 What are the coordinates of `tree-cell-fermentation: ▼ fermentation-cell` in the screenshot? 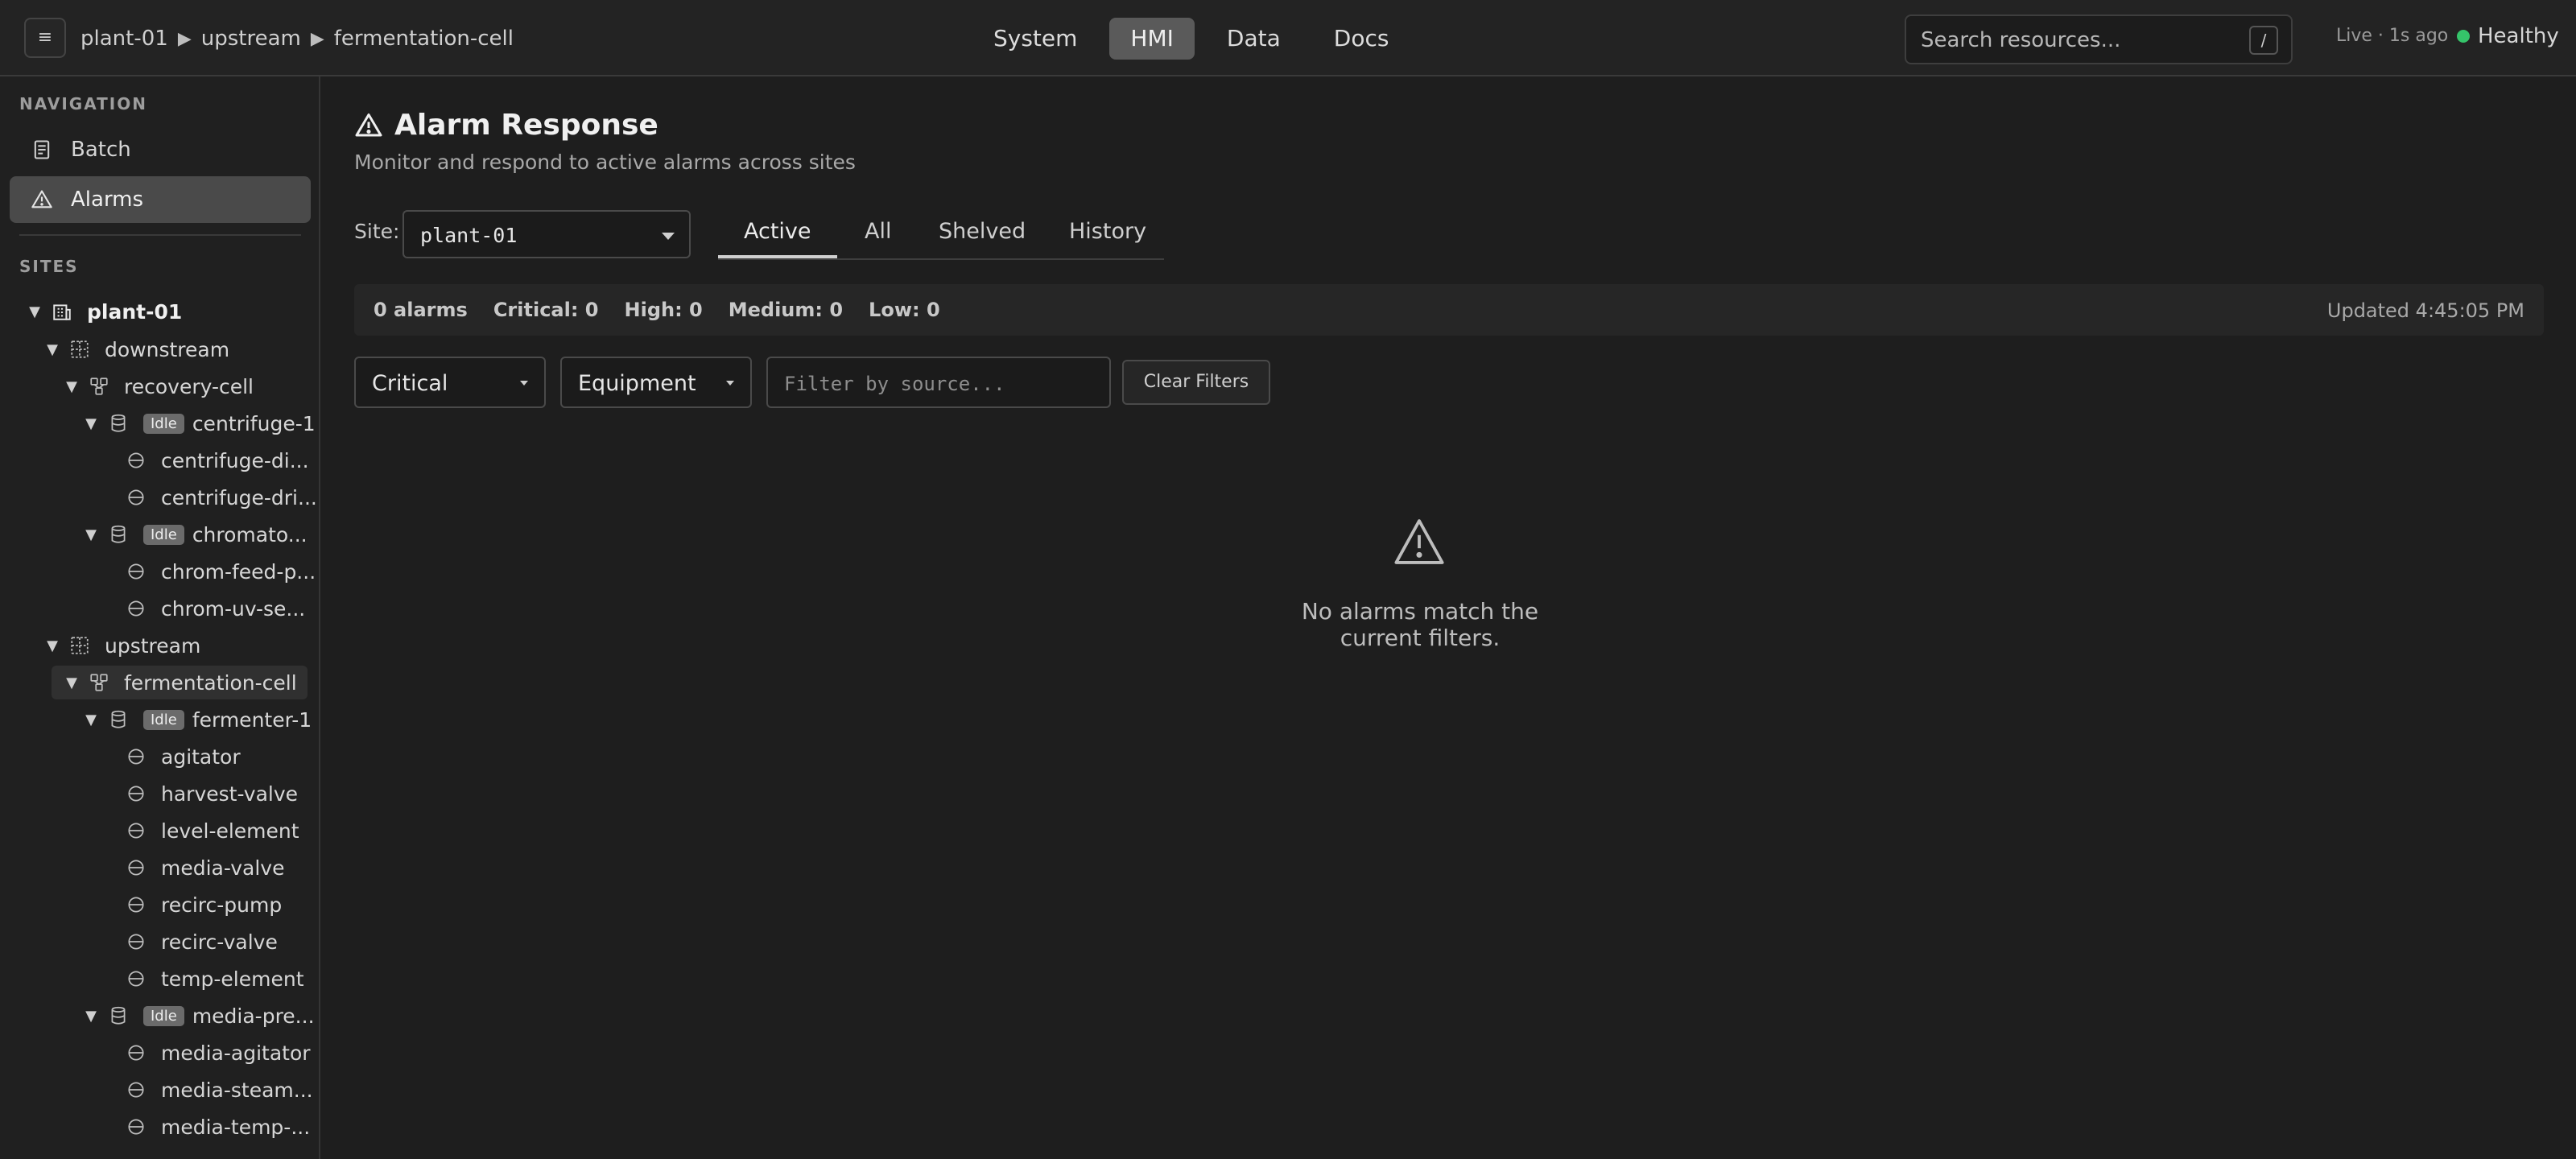 It's located at (180, 682).